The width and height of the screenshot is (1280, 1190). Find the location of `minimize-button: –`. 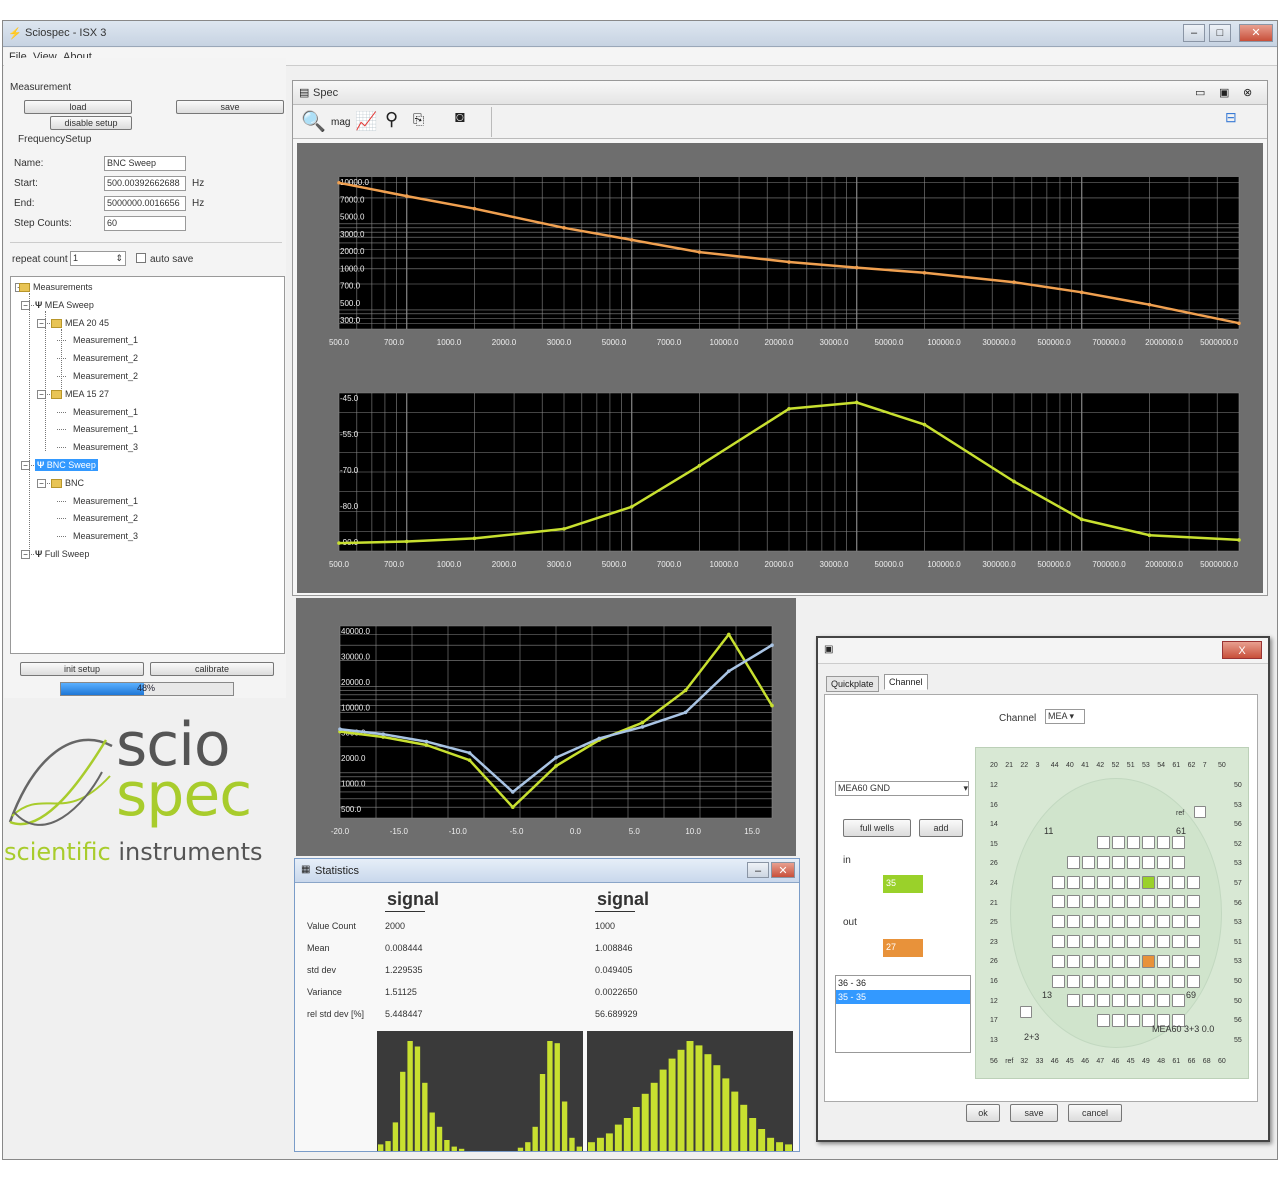

minimize-button: – is located at coordinates (1194, 33).